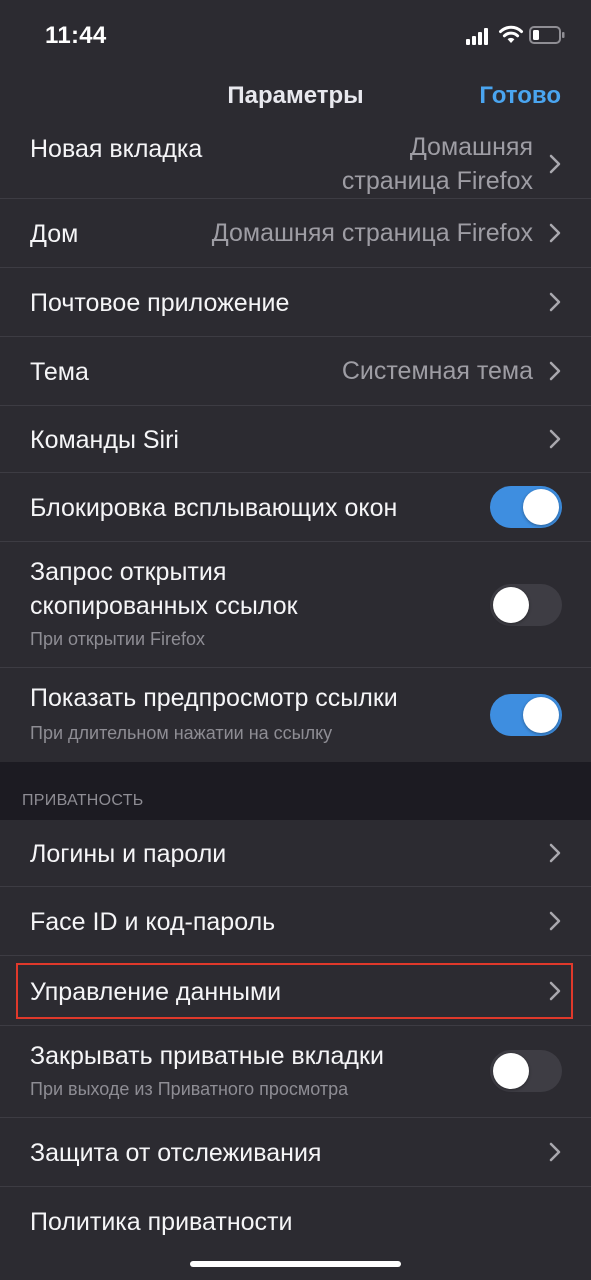 The height and width of the screenshot is (1280, 591). I want to click on row-tracking-protection: Защита от отслеживания, so click(295, 1152).